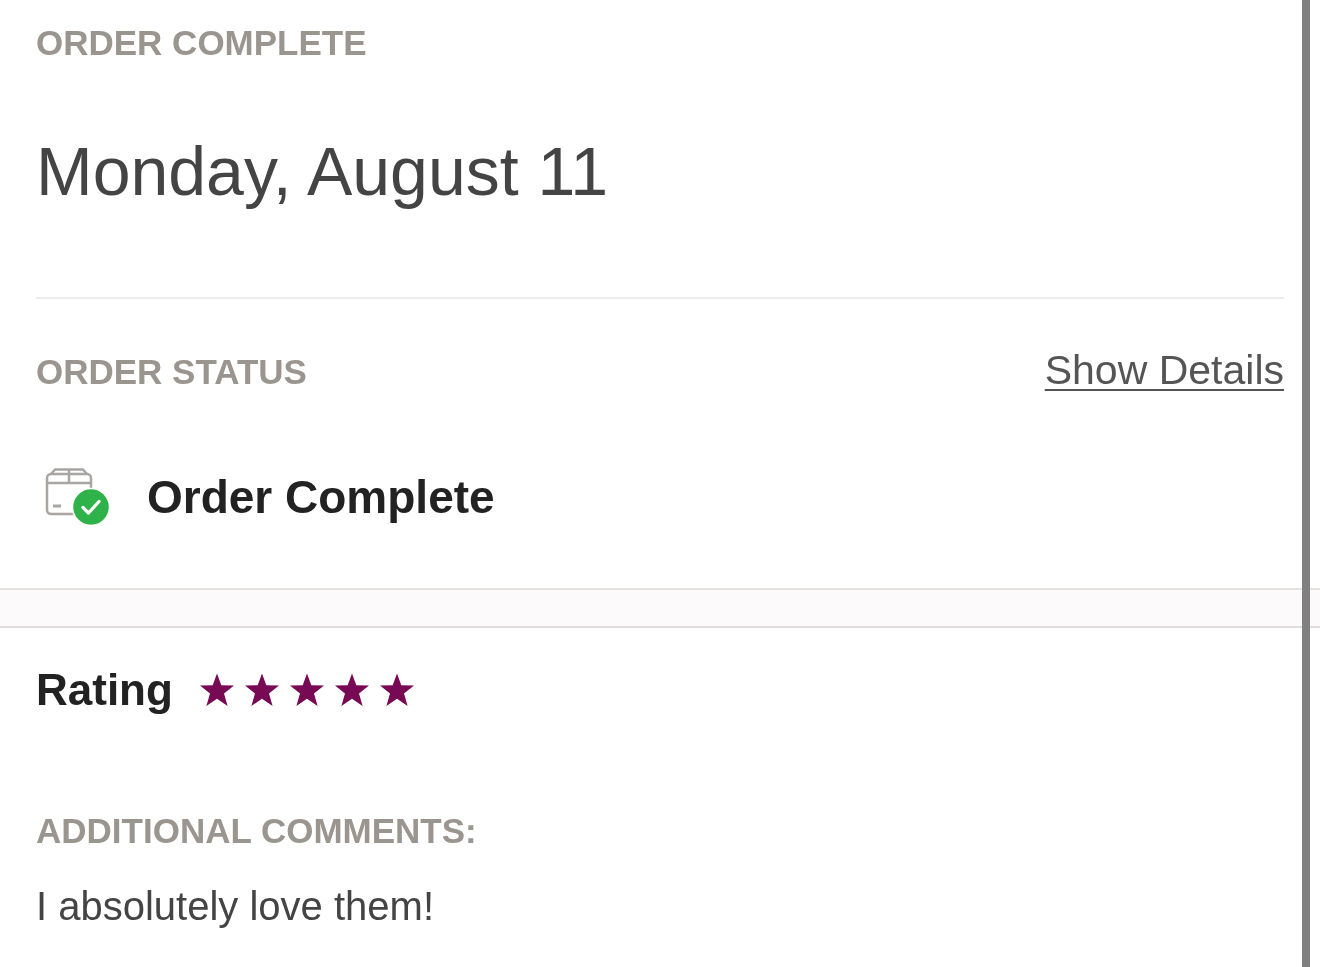 The image size is (1320, 967). Describe the element at coordinates (235, 906) in the screenshot. I see `comment-text: I absolutely love them!` at that location.